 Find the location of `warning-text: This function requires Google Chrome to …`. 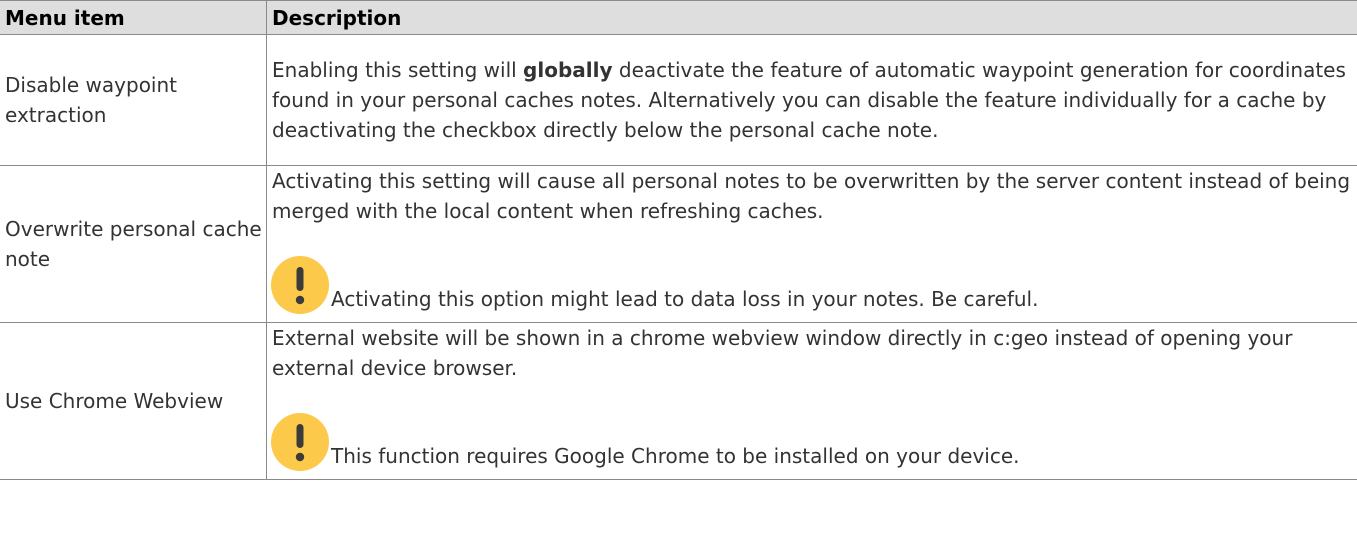

warning-text: This function requires Google Chrome to … is located at coordinates (675, 456).